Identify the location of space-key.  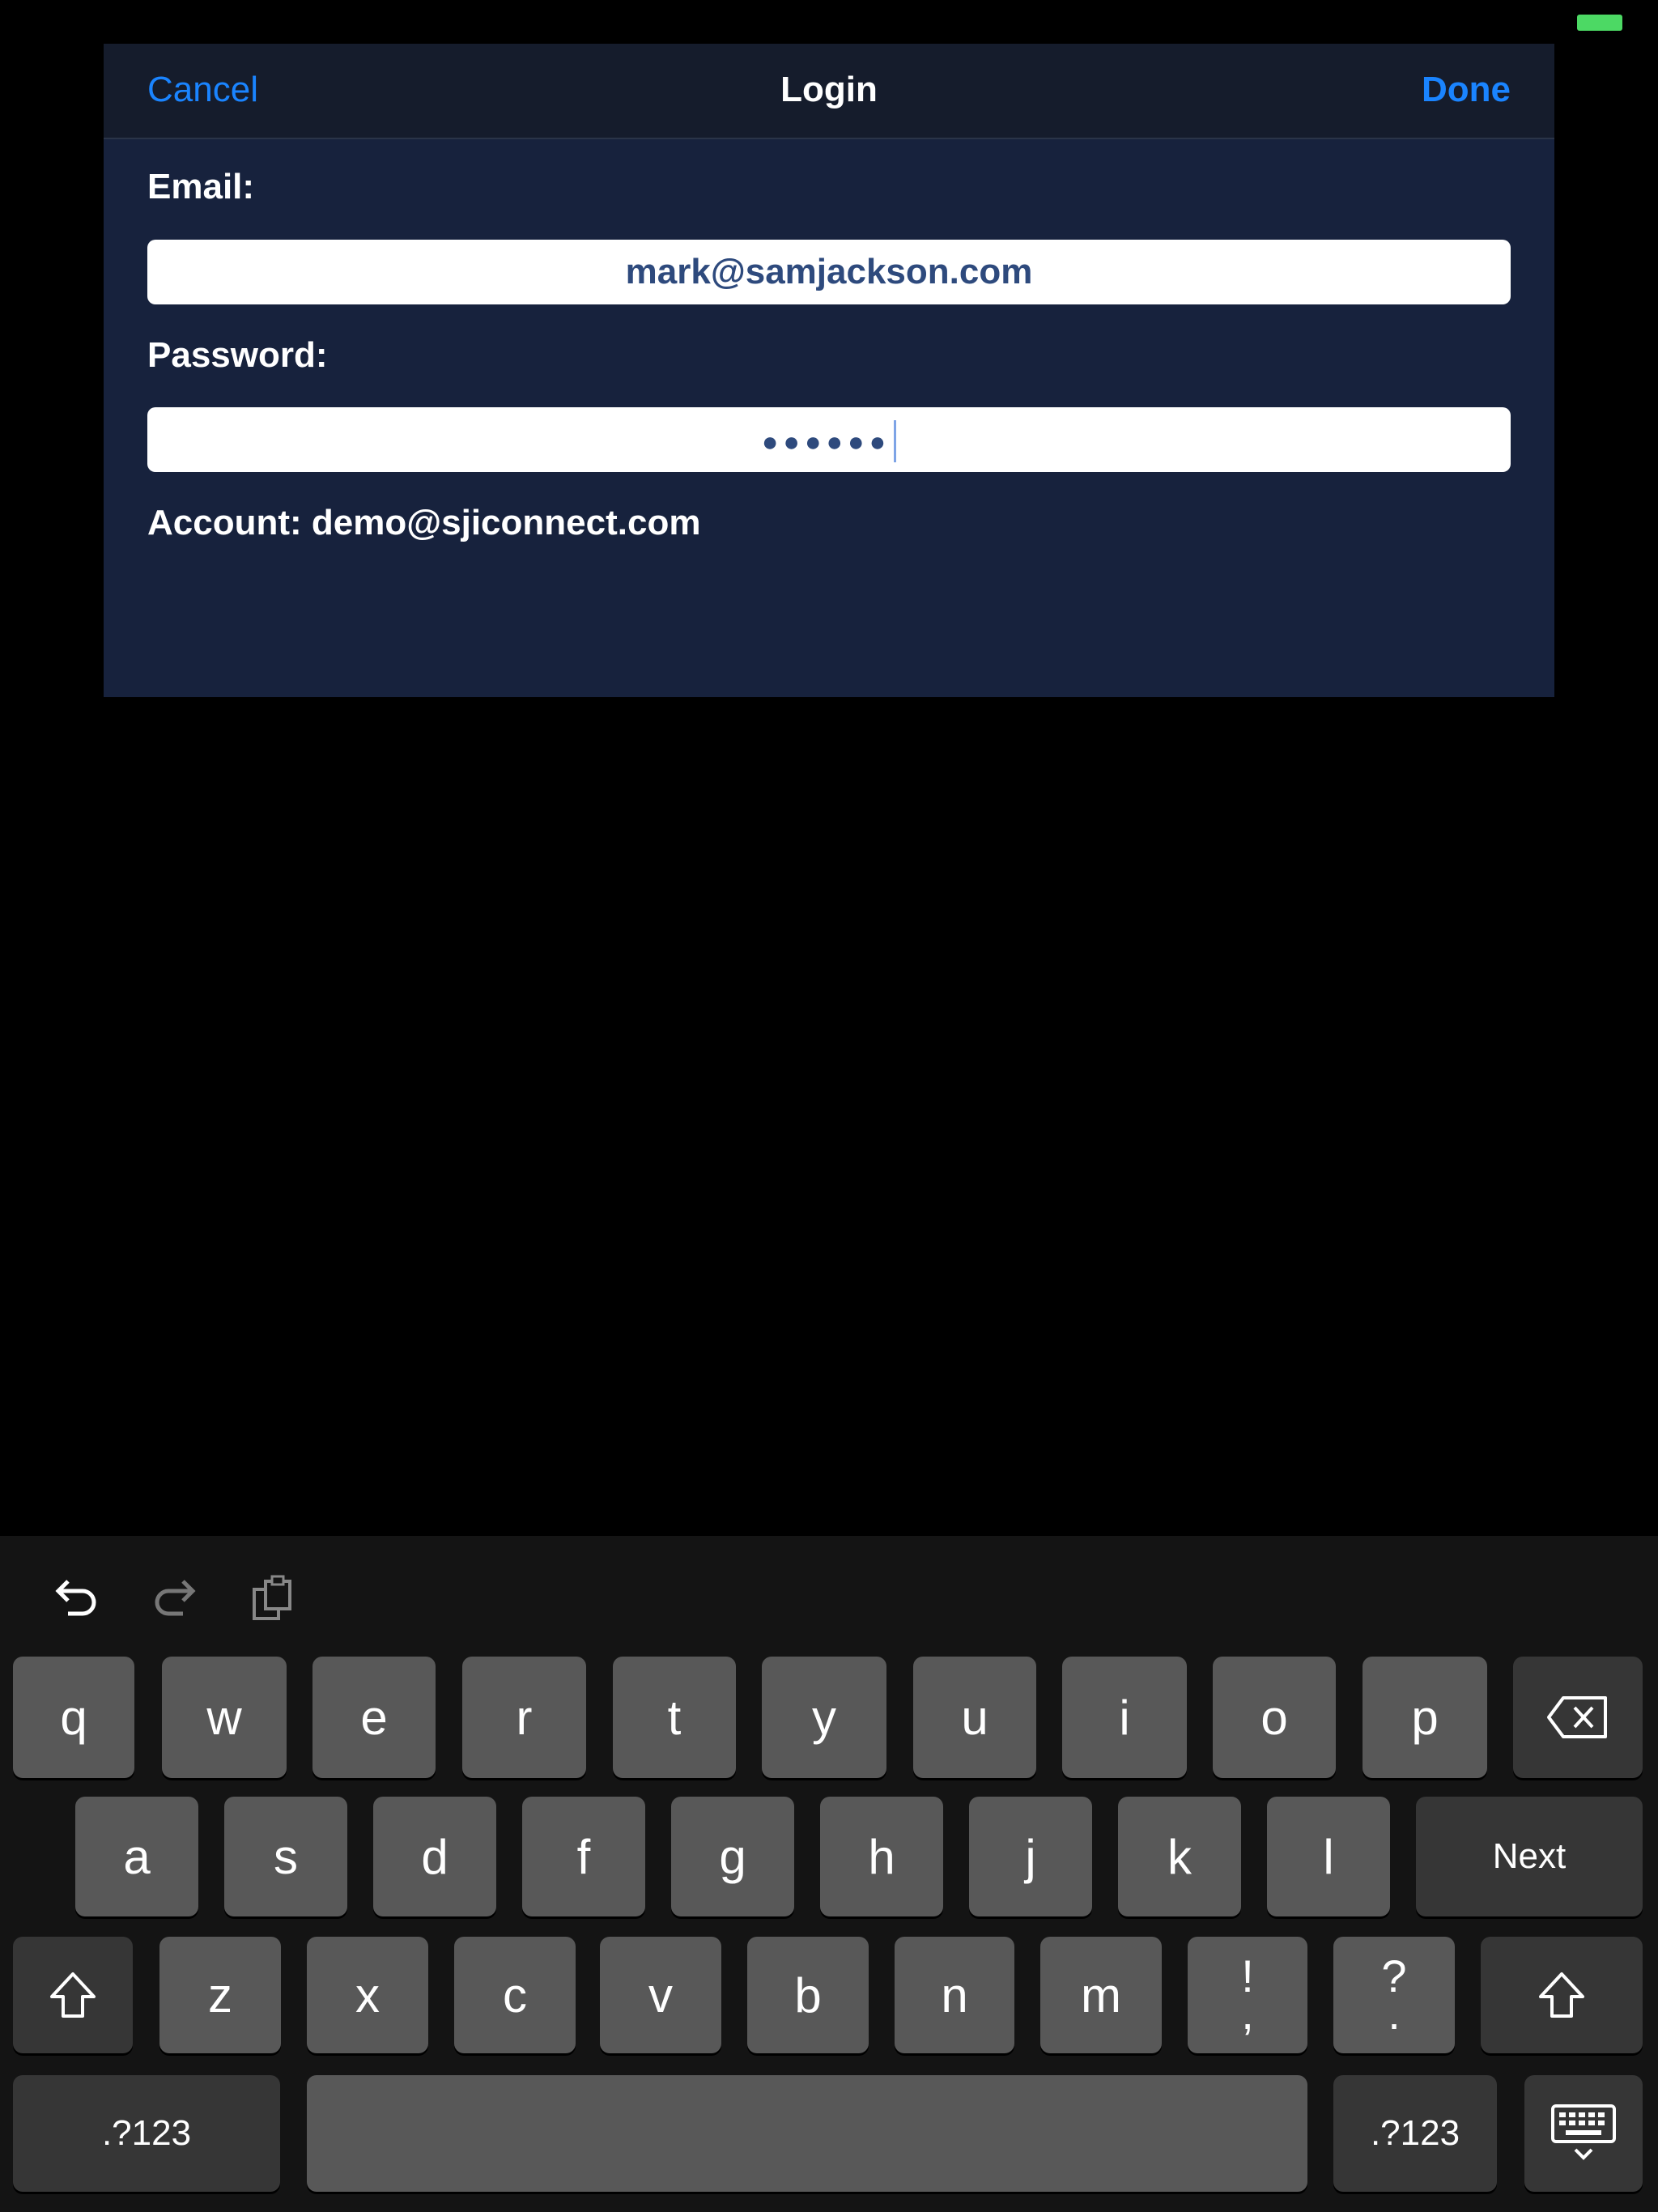
(807, 2133).